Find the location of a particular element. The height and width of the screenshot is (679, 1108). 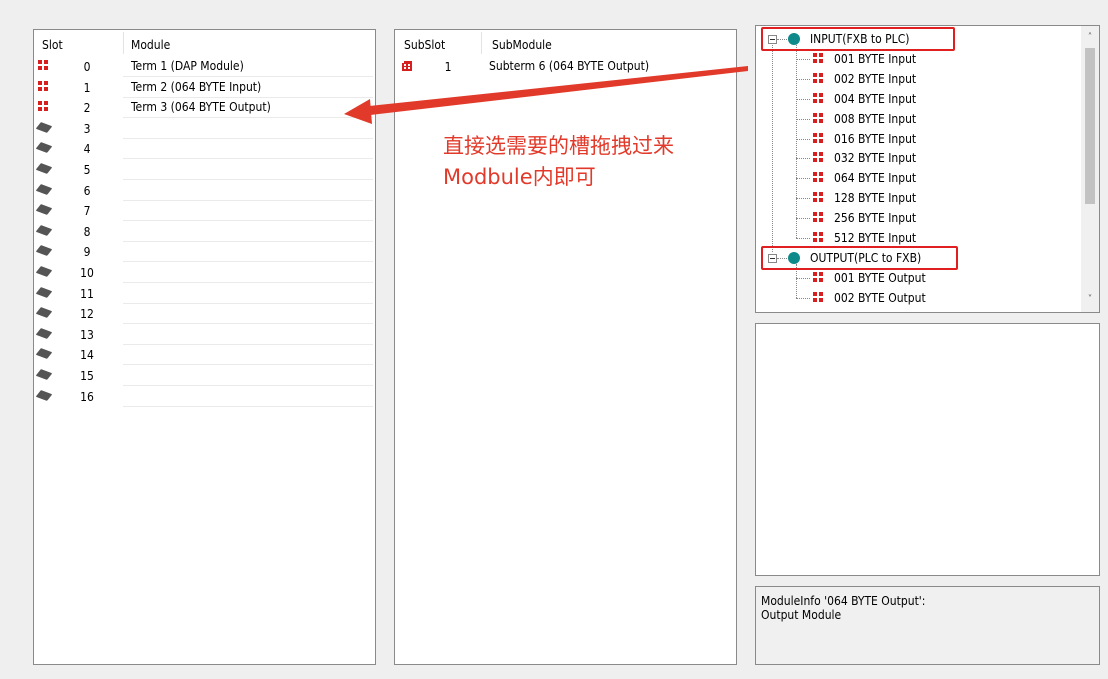

slot-row: 12 is located at coordinates (204, 314).